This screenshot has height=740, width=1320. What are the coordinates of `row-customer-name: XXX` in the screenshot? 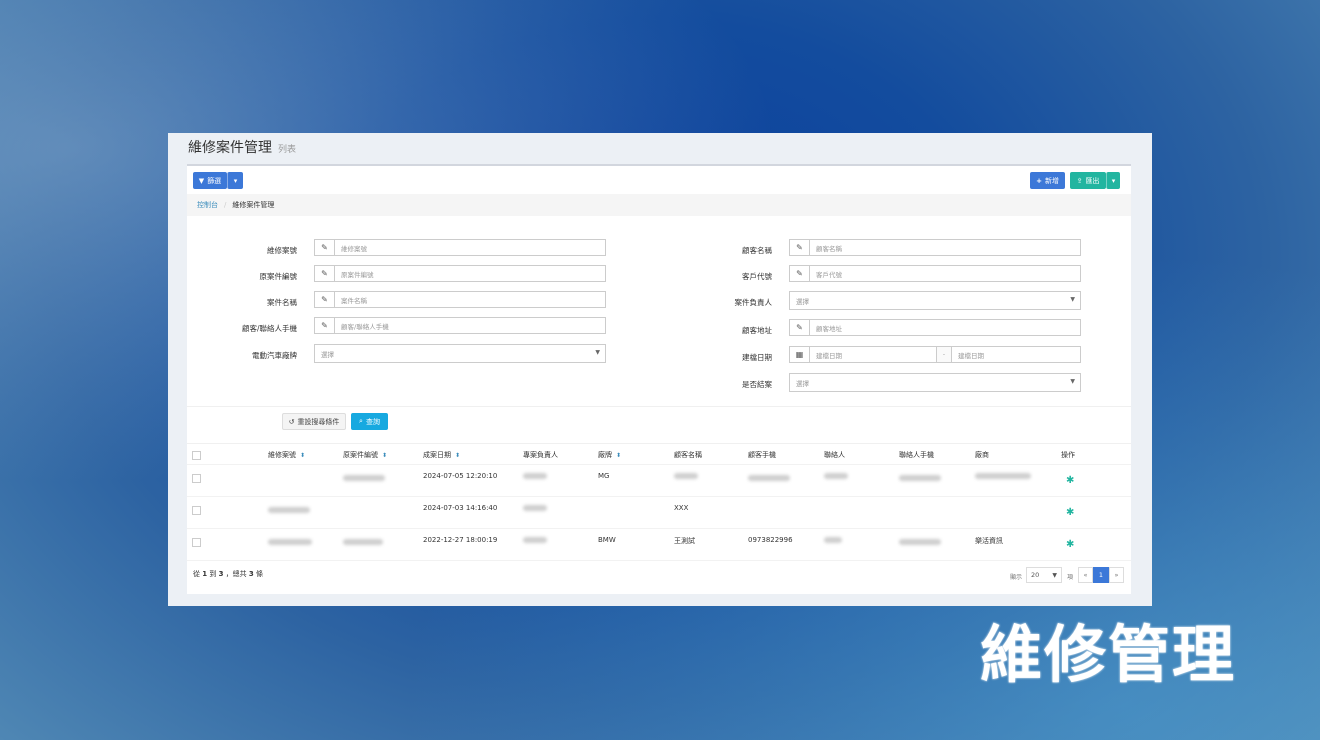 It's located at (681, 508).